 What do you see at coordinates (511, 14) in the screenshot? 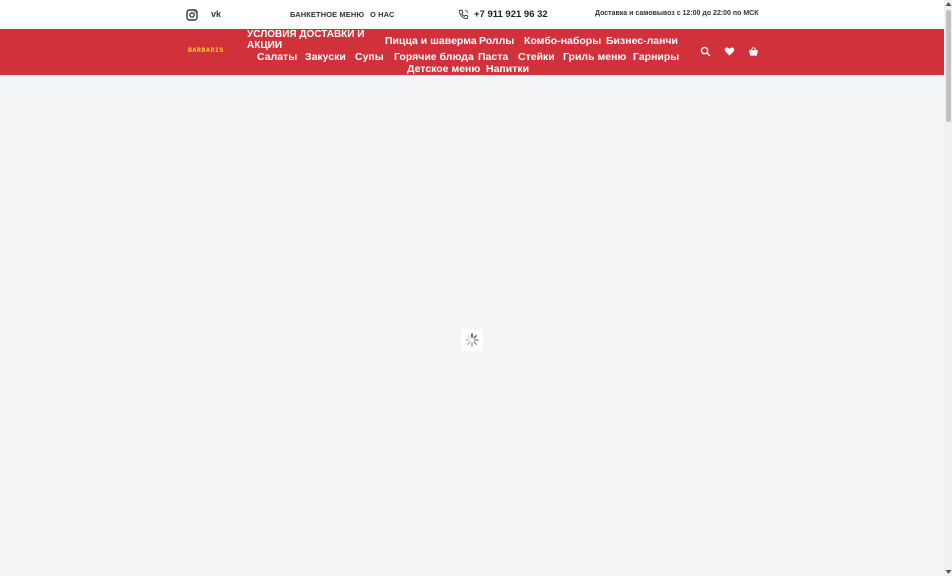
I see `phone-number: +7 911 921 96 32` at bounding box center [511, 14].